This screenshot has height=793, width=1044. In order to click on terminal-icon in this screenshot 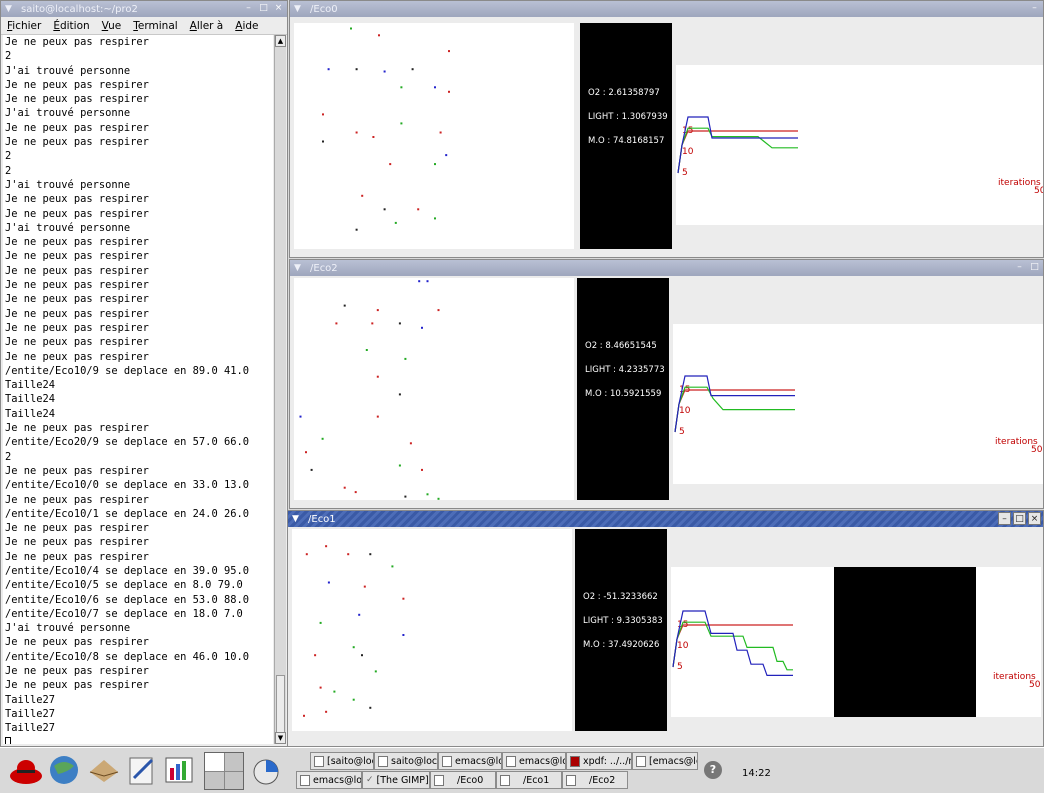, I will do `click(319, 761)`.